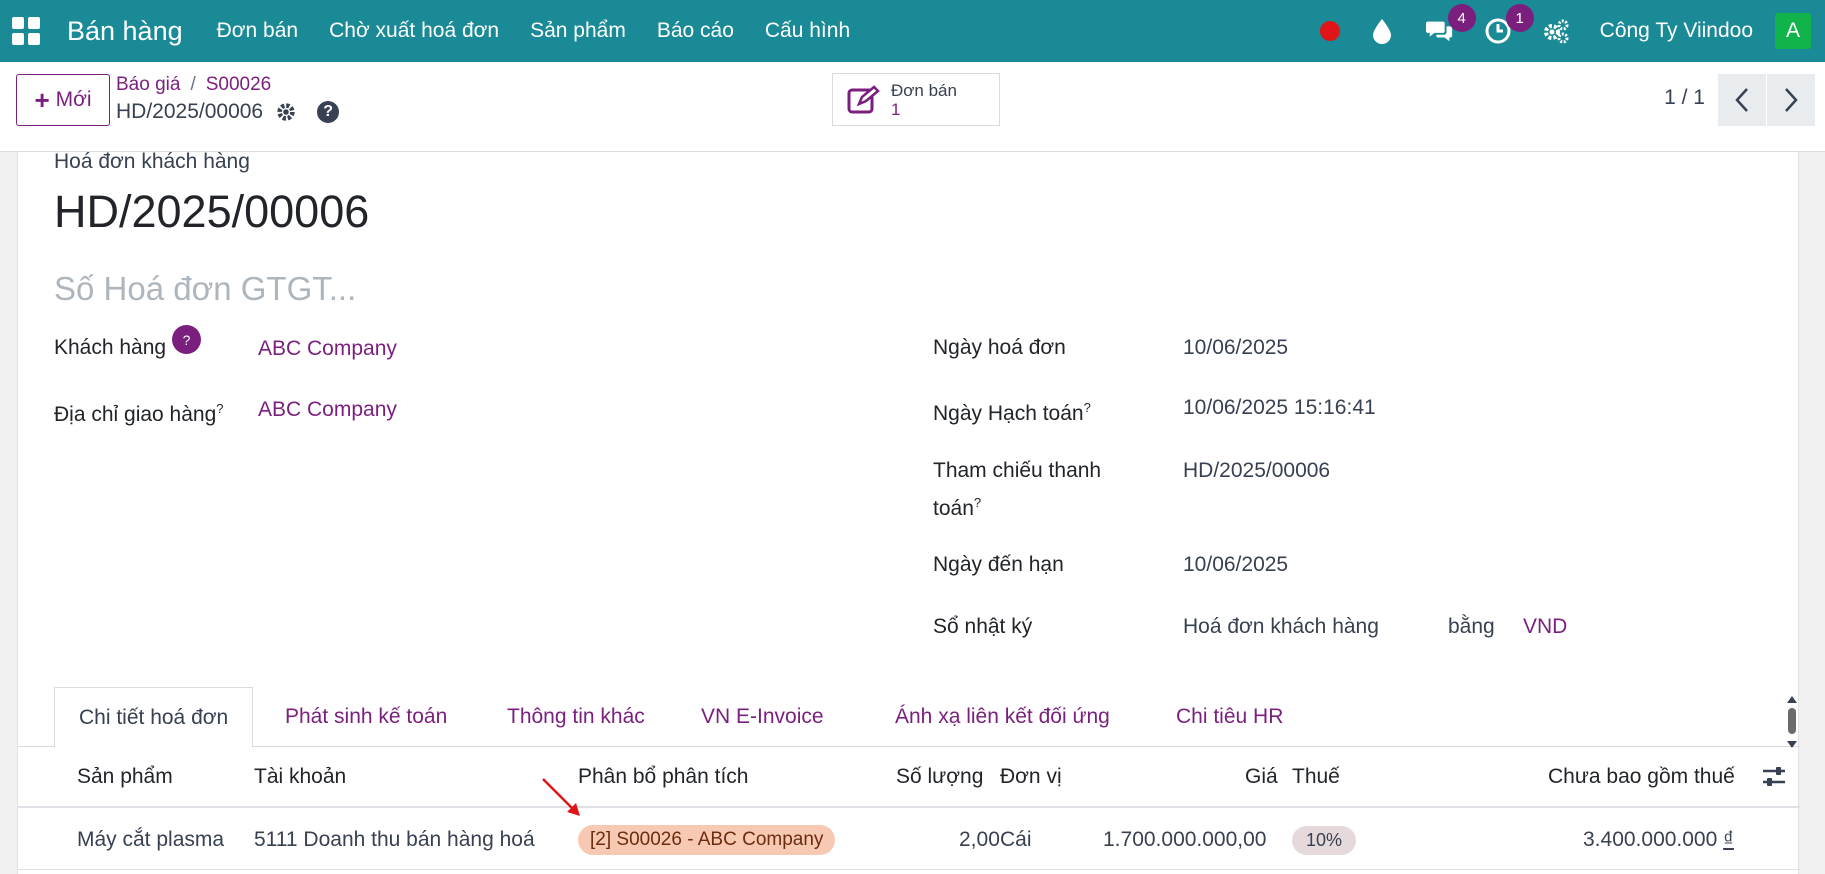  What do you see at coordinates (953, 508) in the screenshot?
I see `payment-reference-label-line2-text: toán` at bounding box center [953, 508].